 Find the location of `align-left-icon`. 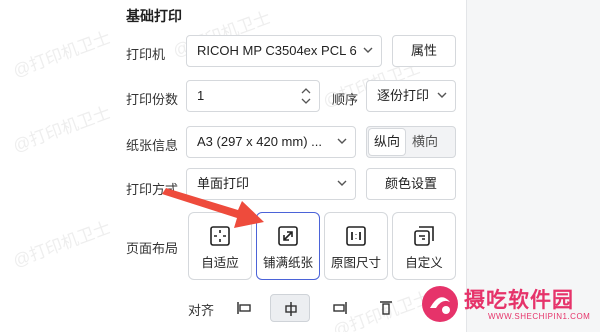

align-left-icon is located at coordinates (244, 308).